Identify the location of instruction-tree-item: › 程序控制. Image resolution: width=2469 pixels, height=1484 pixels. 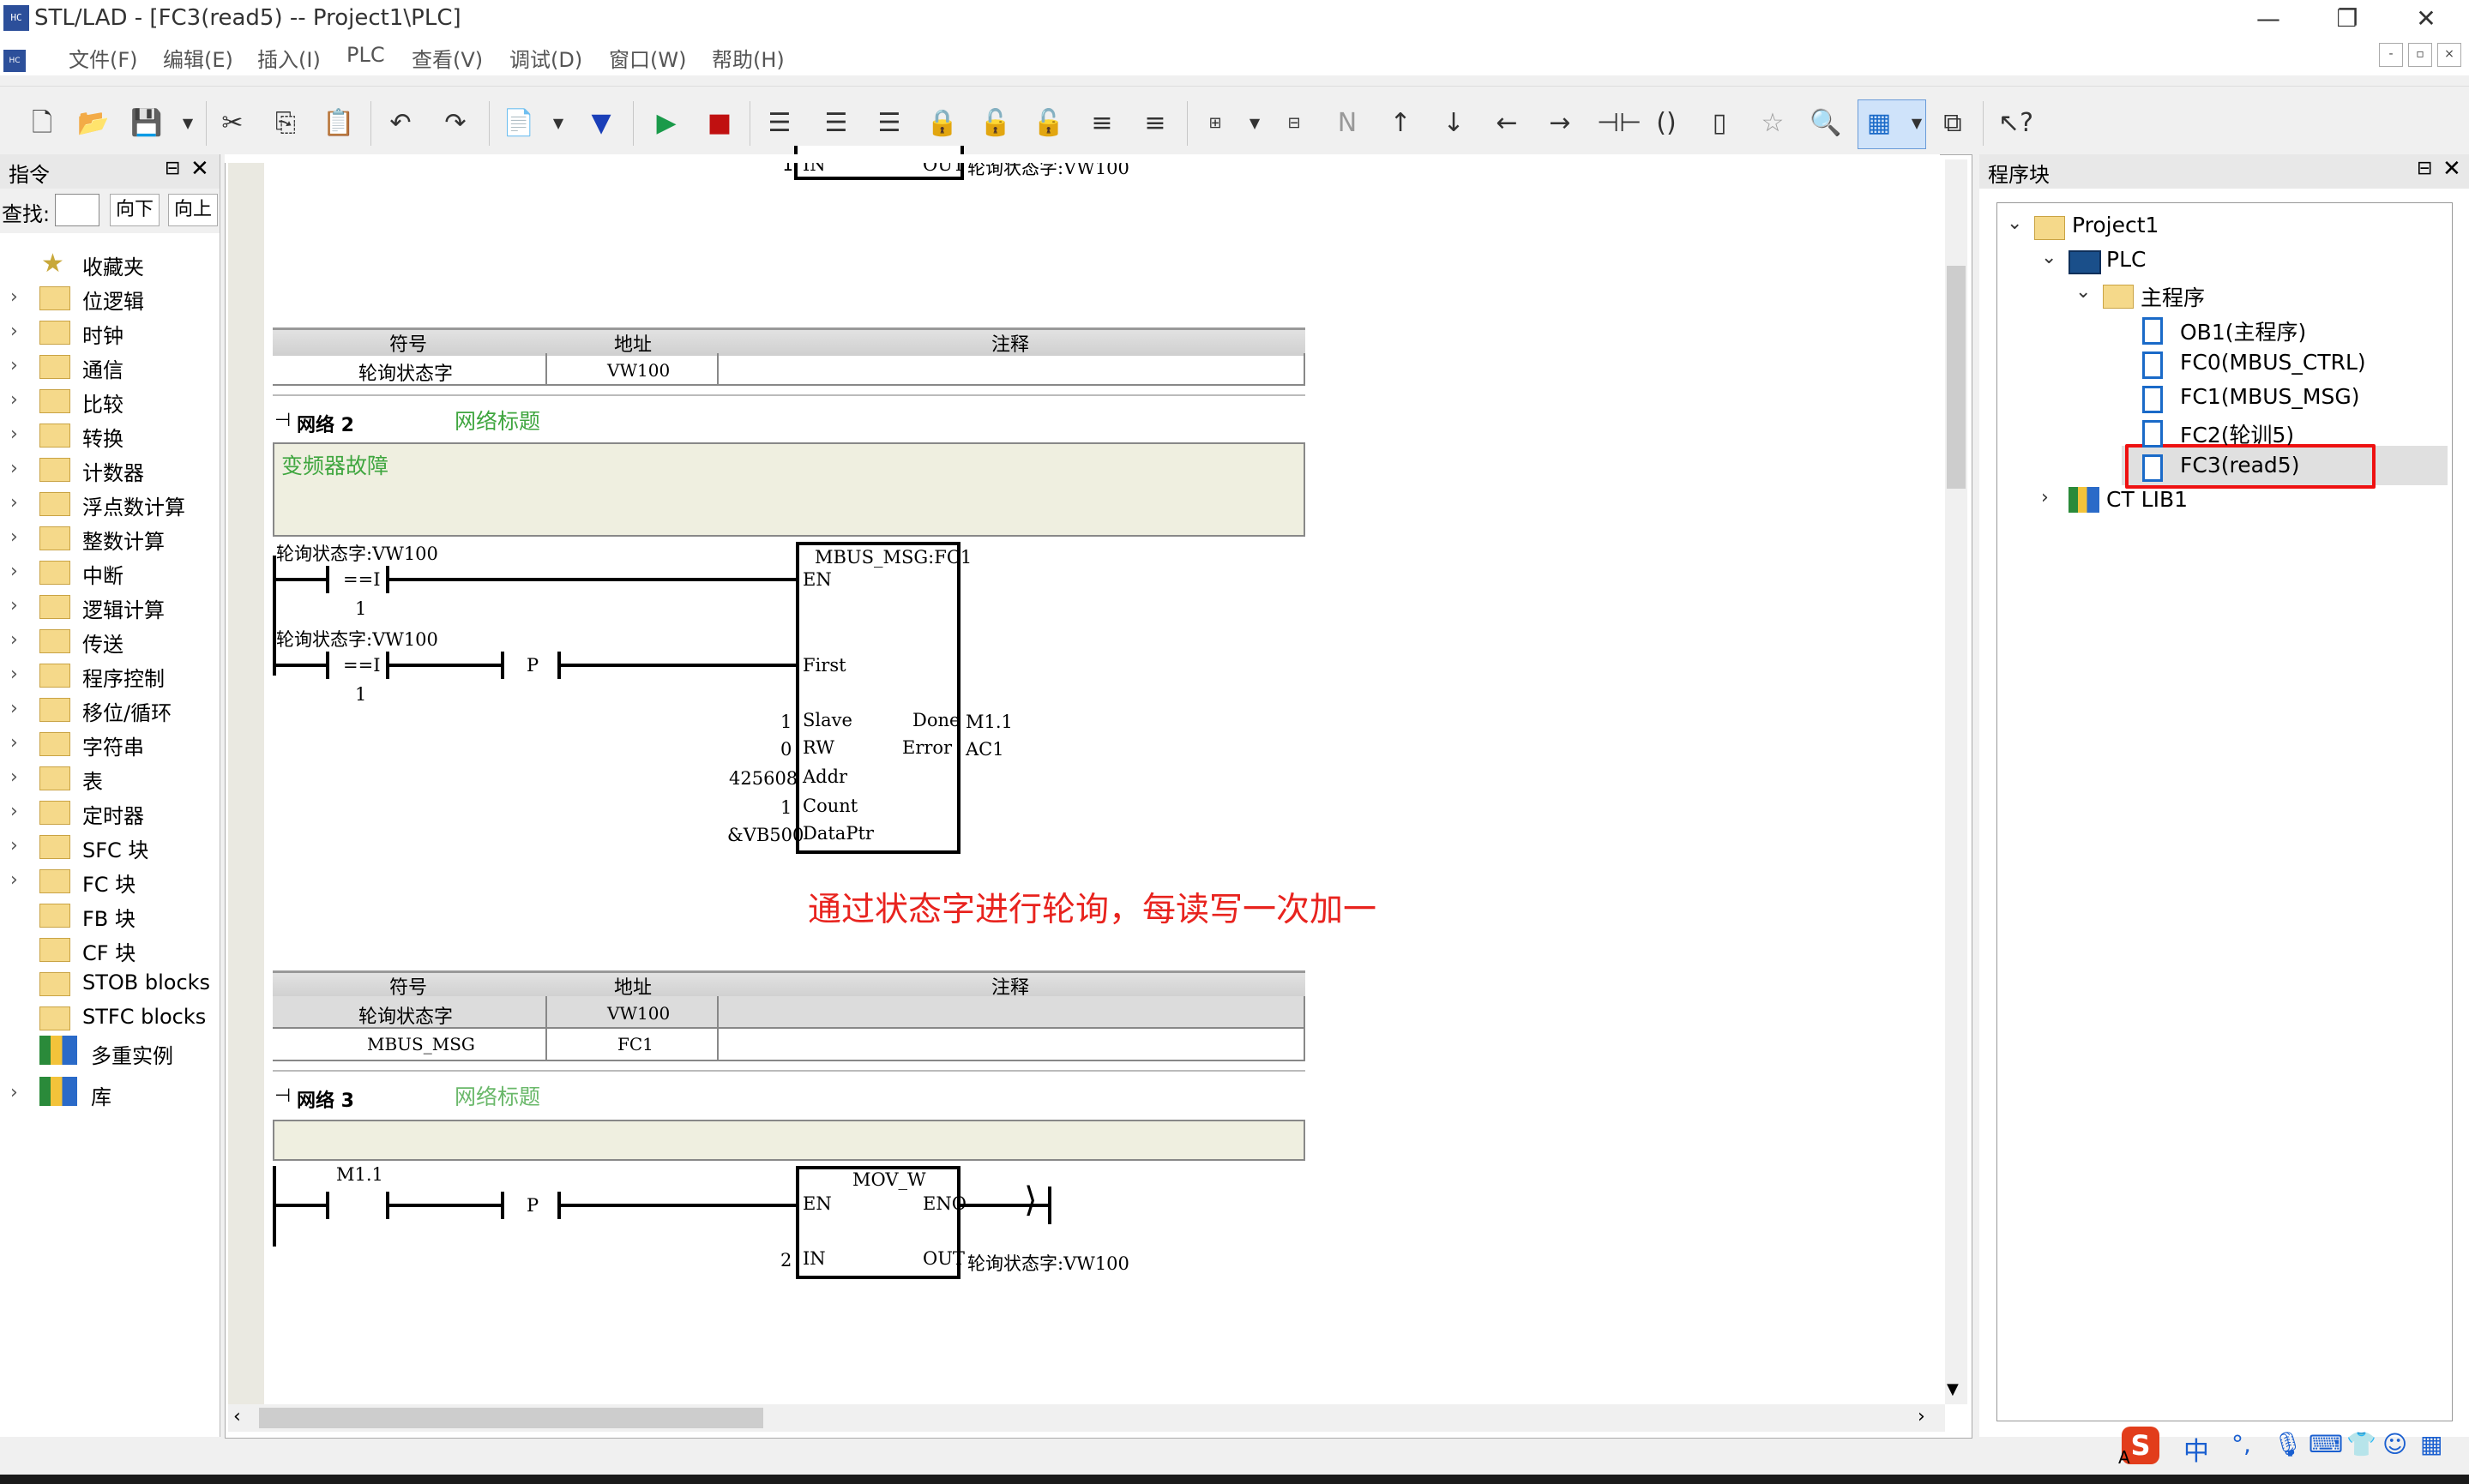
(110, 675).